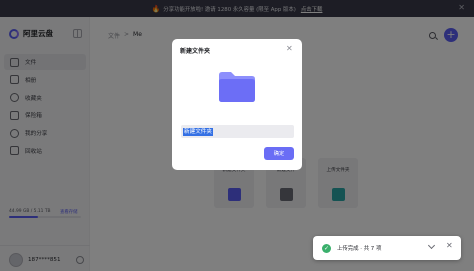 The image size is (474, 271). Describe the element at coordinates (387, 248) in the screenshot. I see `upload-toast: ✓ 上传完成 · 共 7 项 ✕` at that location.